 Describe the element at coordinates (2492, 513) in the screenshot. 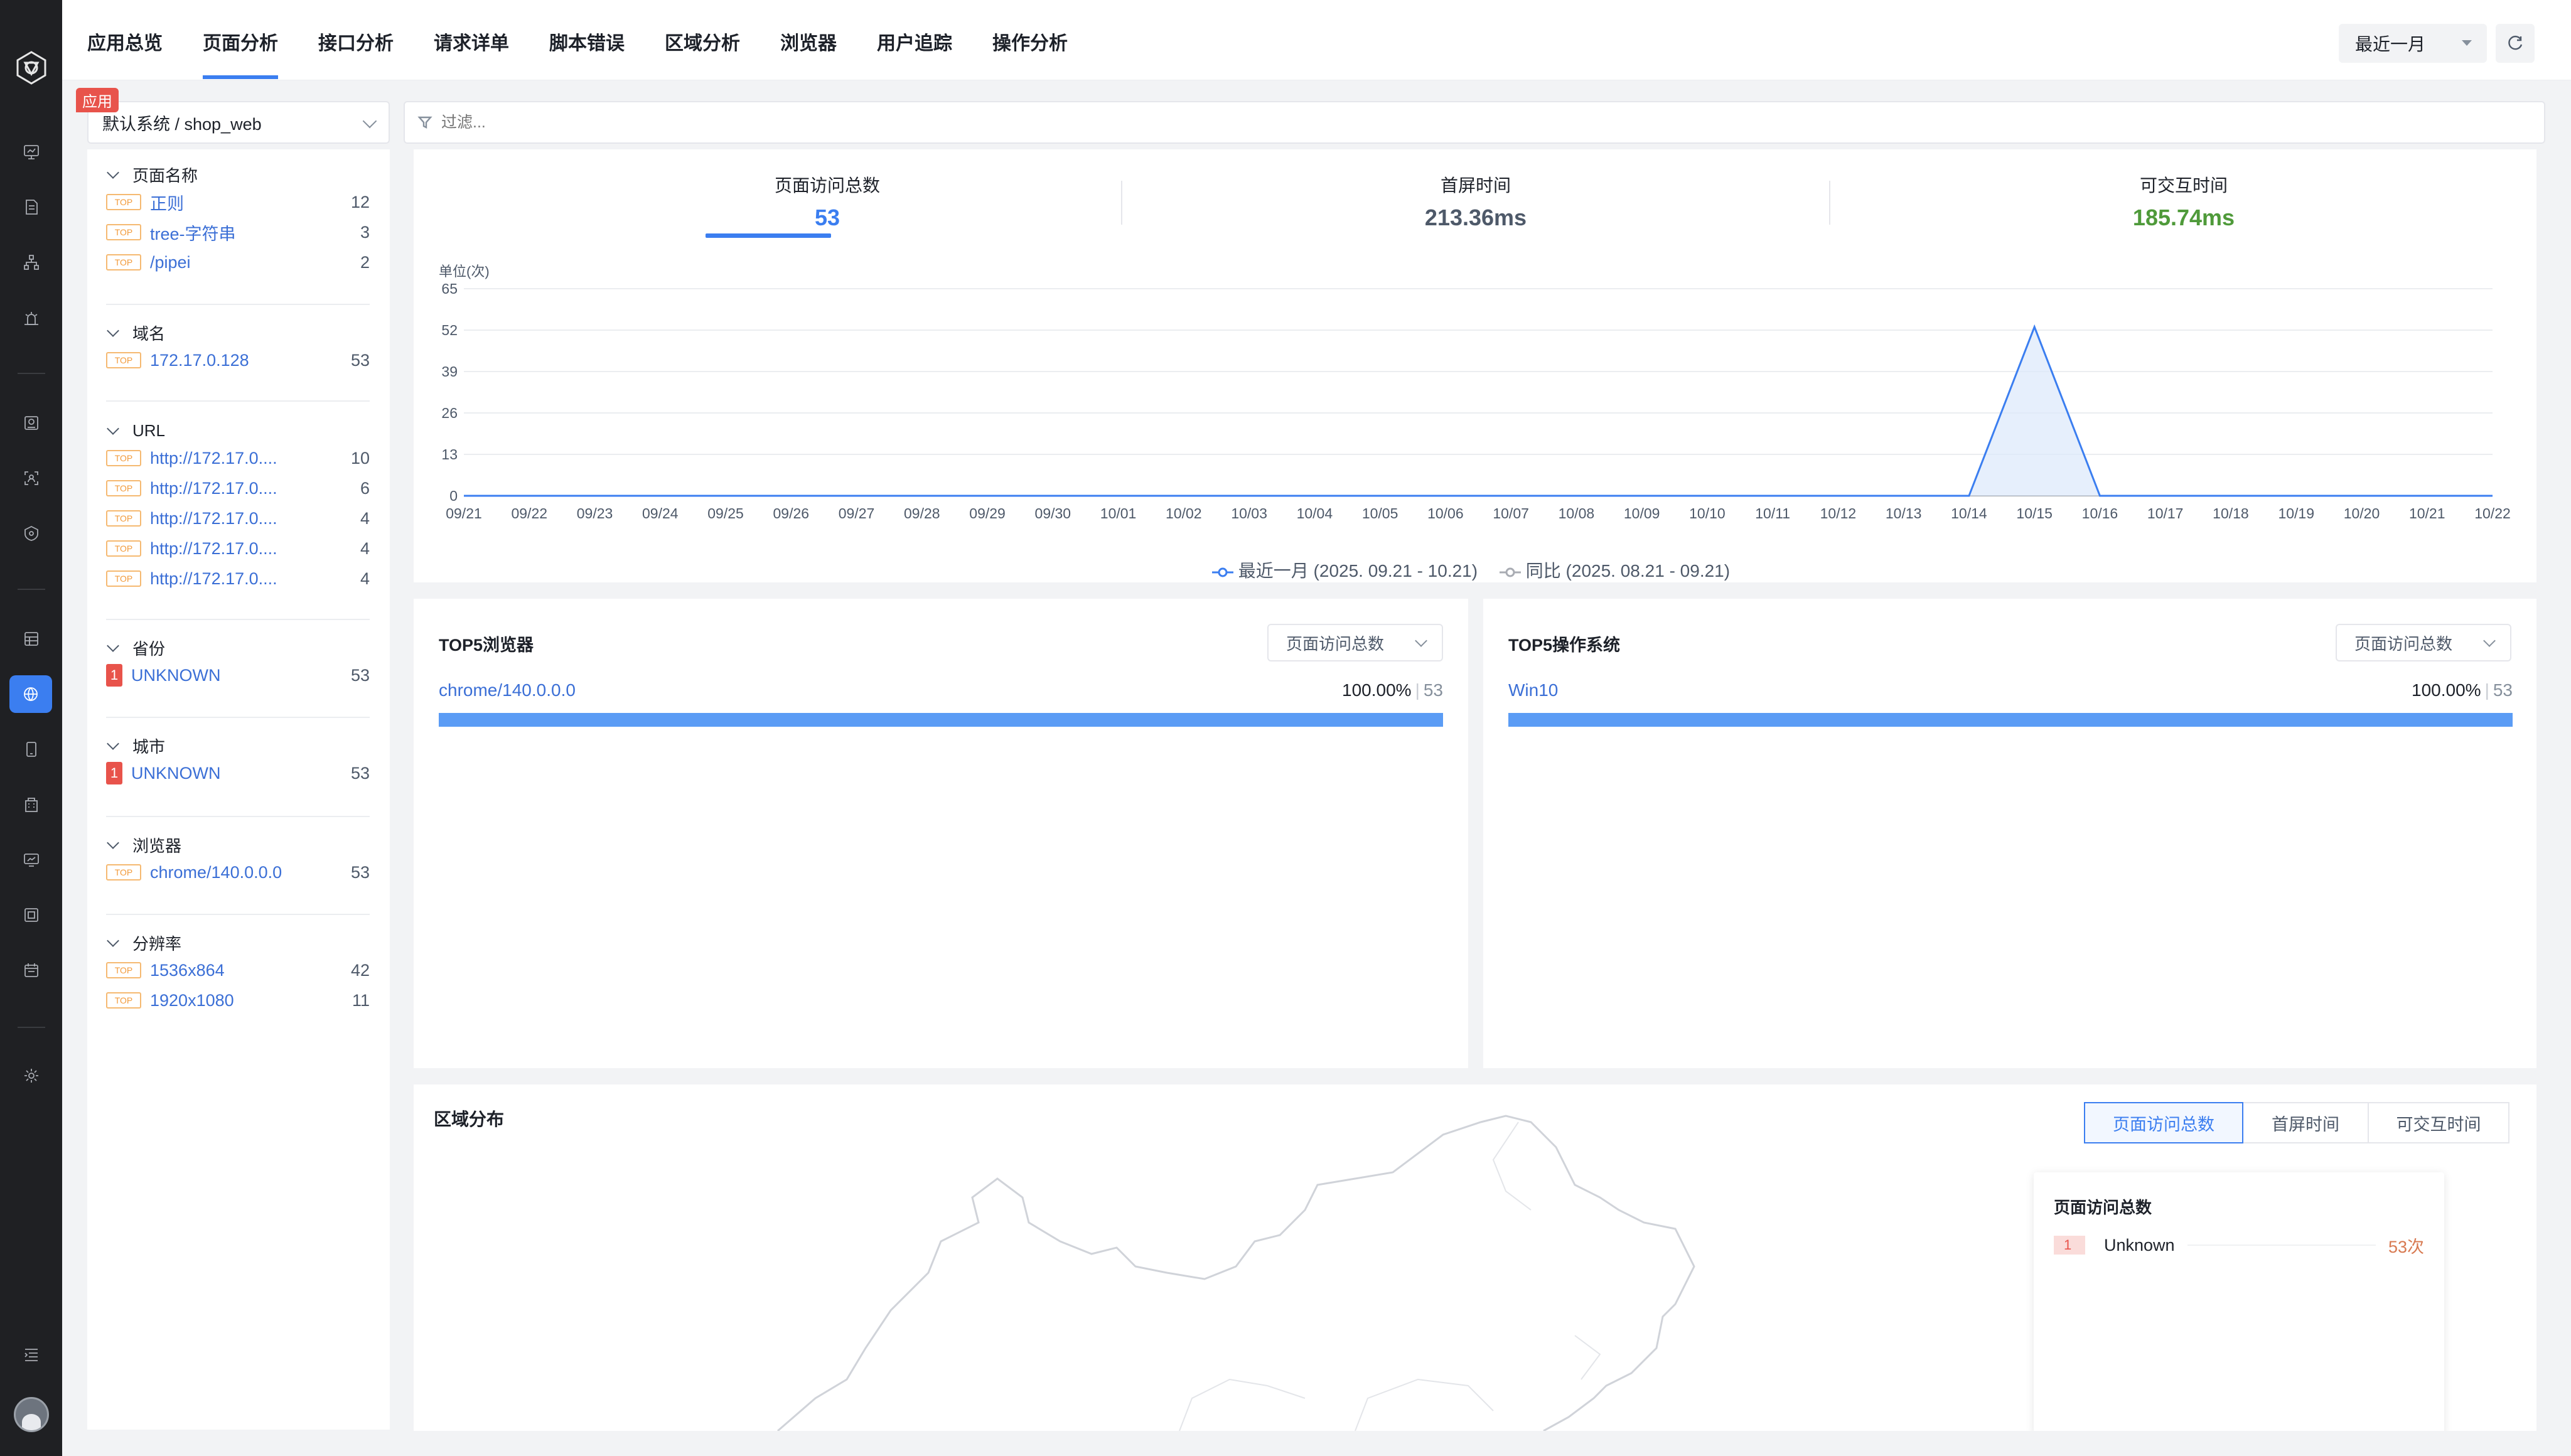

I see `x-tick-label: 10/22` at that location.